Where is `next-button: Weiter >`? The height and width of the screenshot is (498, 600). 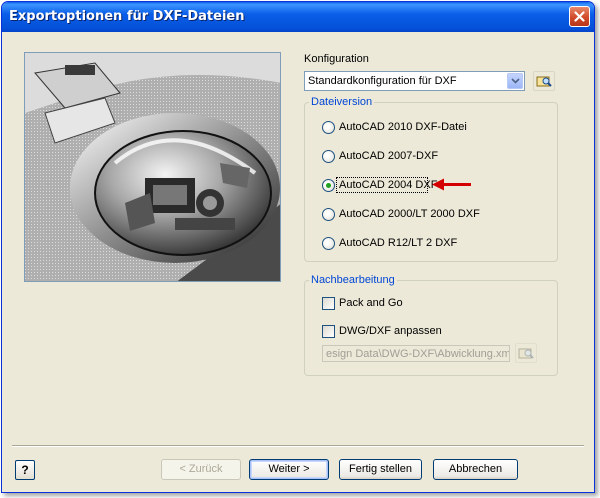
next-button: Weiter > is located at coordinates (289, 469).